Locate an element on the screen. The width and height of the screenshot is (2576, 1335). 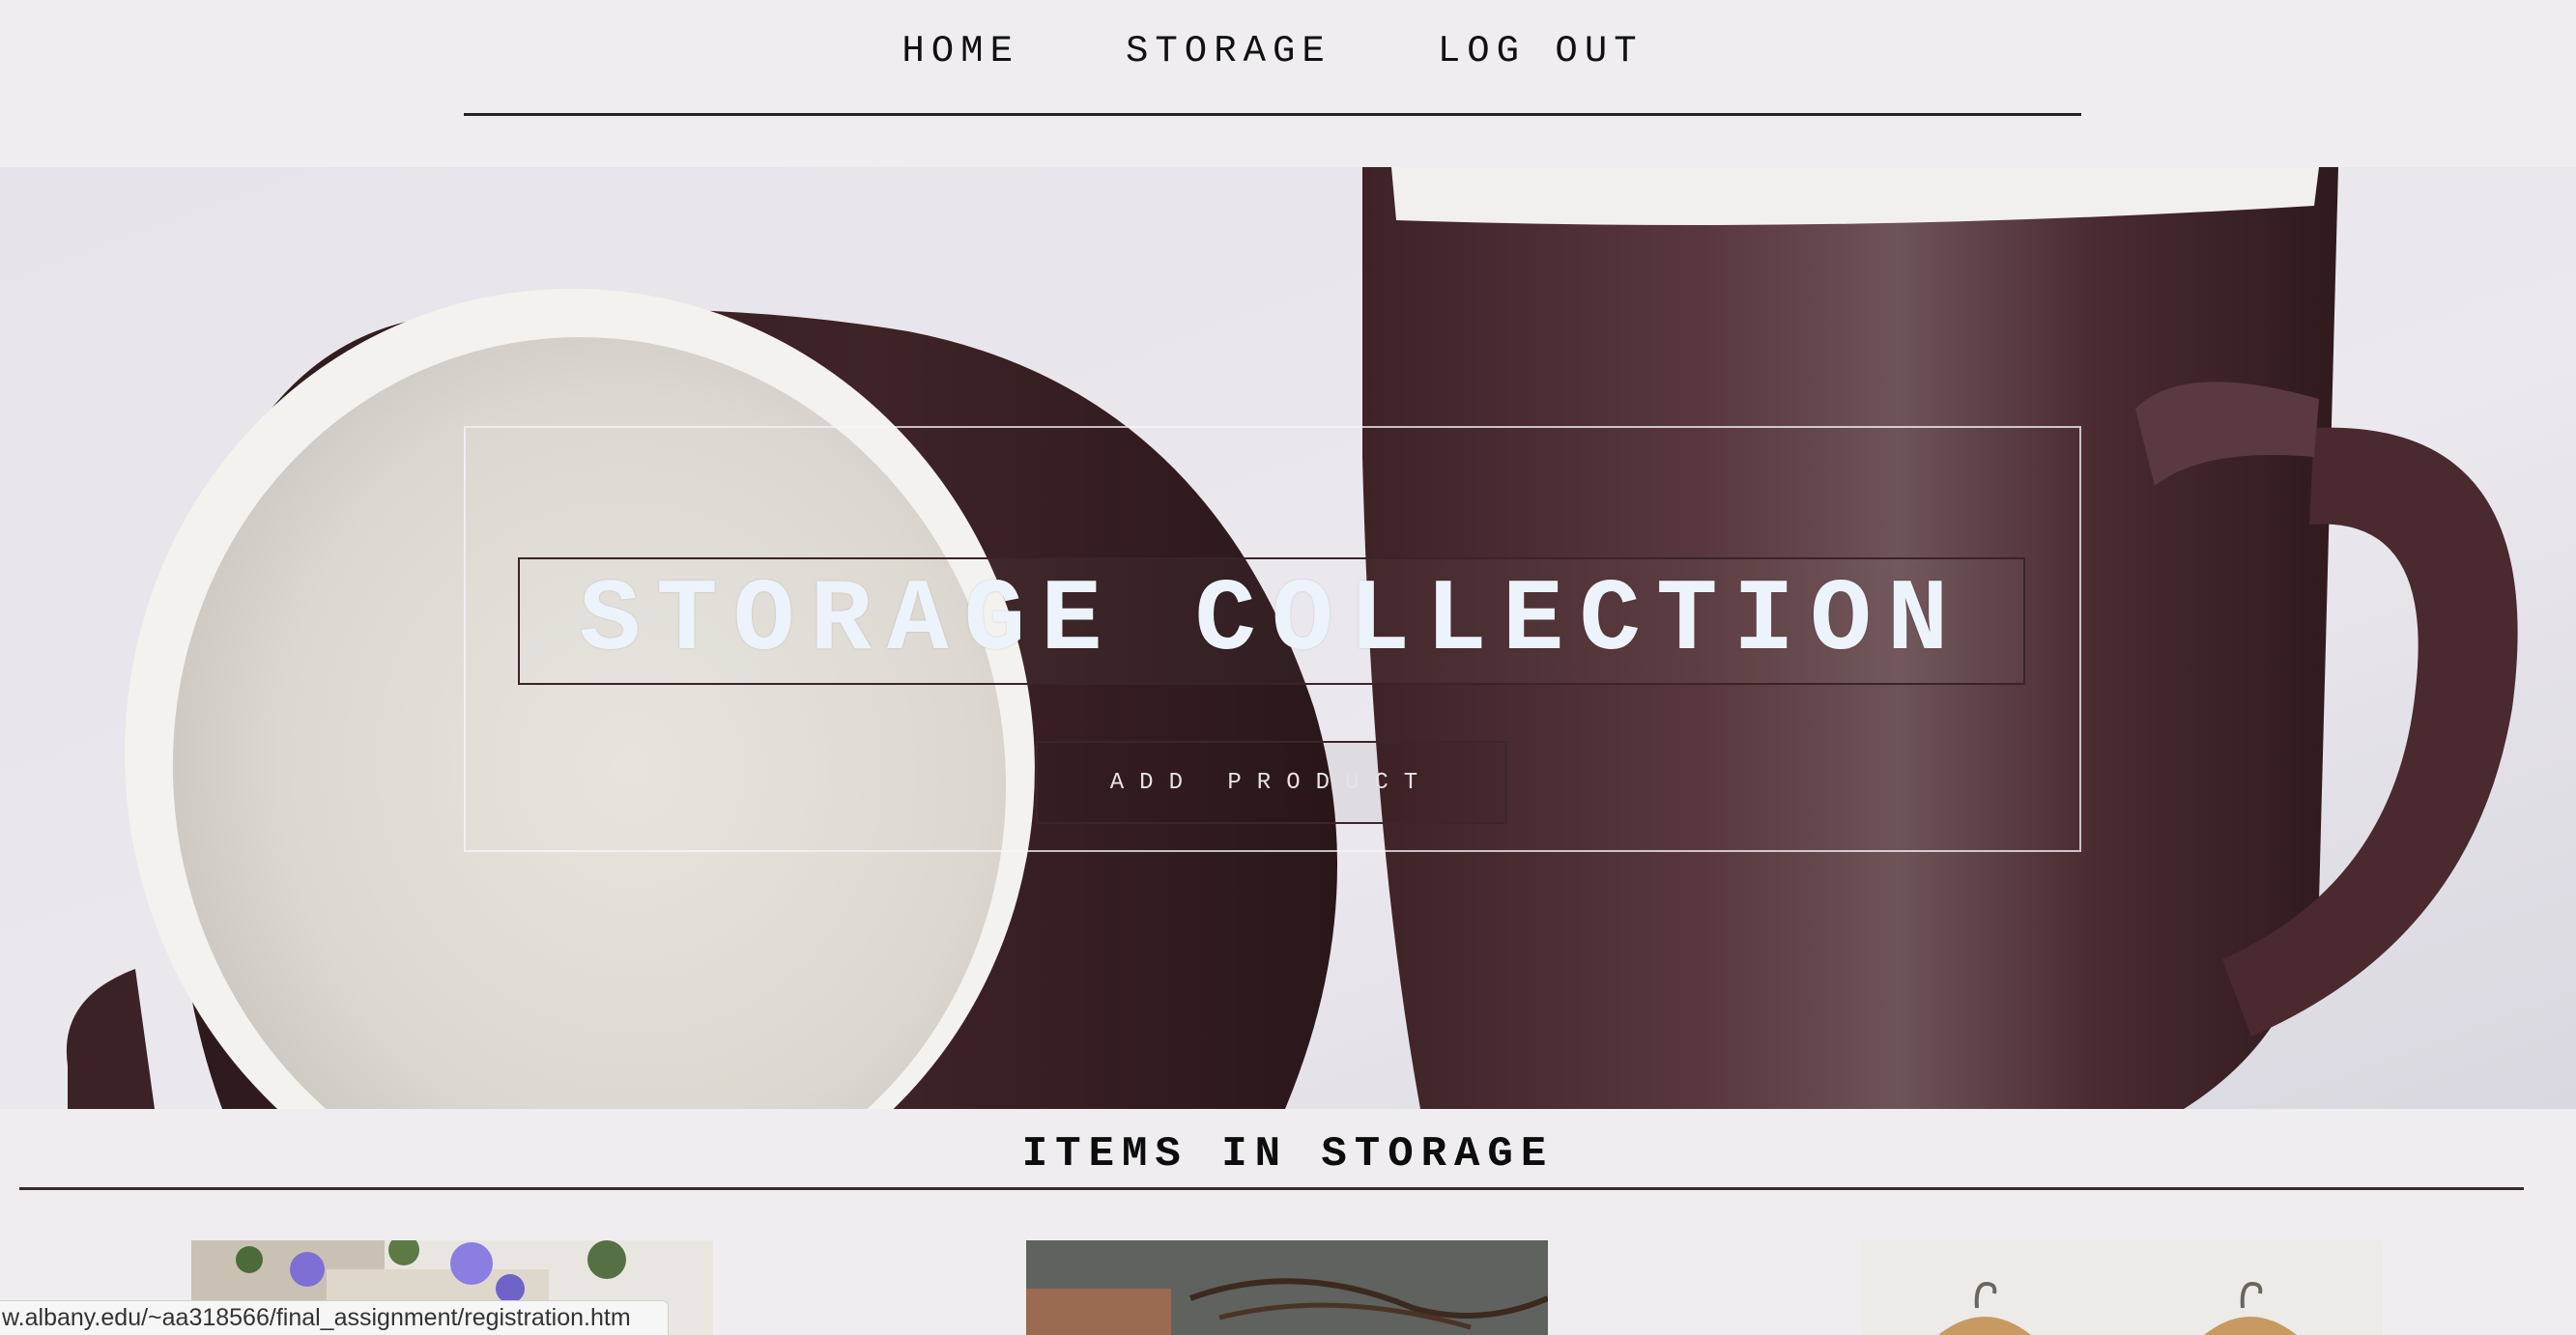
top-nav: HOME STORAGE LOG OUT is located at coordinates (1272, 58).